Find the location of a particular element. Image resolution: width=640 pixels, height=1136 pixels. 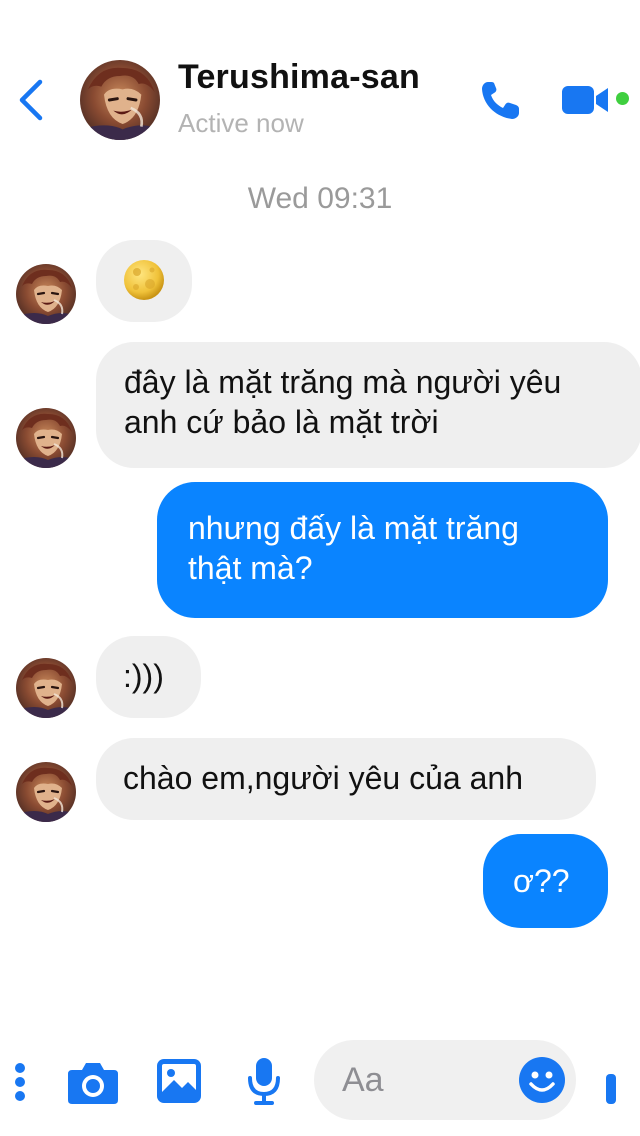

composer-bar is located at coordinates (320, 1083).